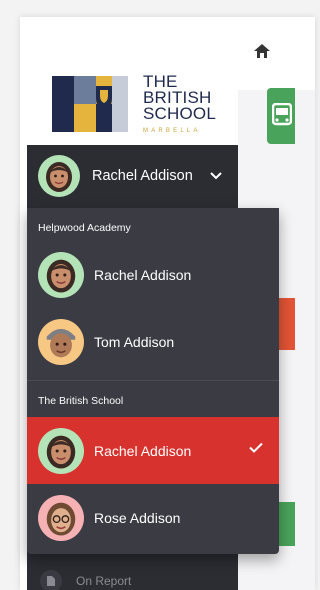 The height and width of the screenshot is (590, 320). Describe the element at coordinates (179, 113) in the screenshot. I see `logo-line-3: SCHOOL` at that location.